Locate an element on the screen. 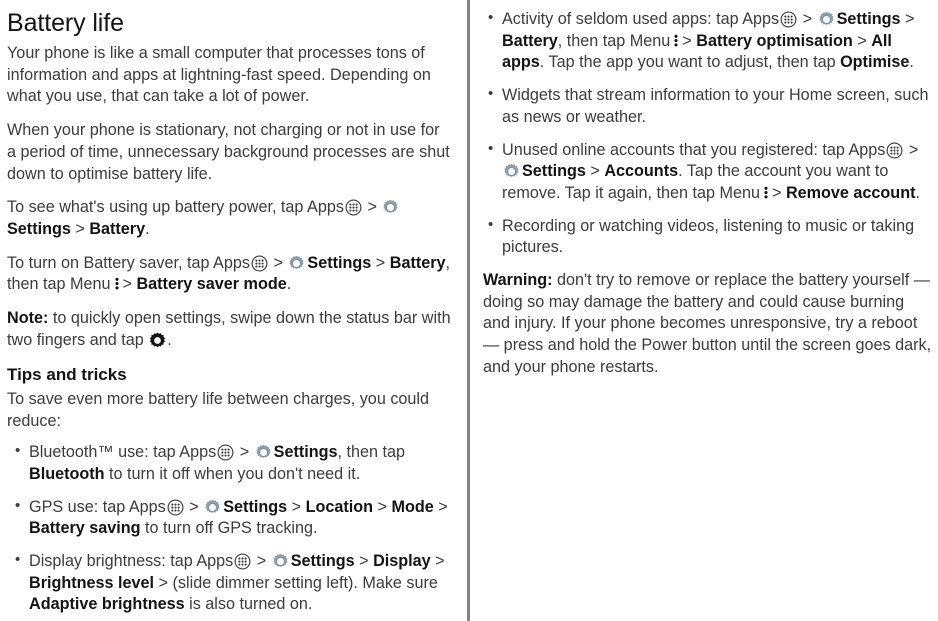 Image resolution: width=938 pixels, height=621 pixels. mode-crumb: Mode is located at coordinates (412, 506).